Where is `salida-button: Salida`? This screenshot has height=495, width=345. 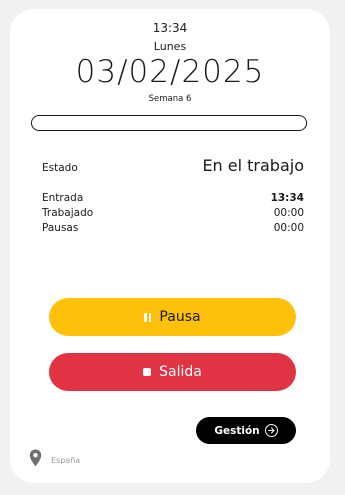
salida-button: Salida is located at coordinates (172, 372).